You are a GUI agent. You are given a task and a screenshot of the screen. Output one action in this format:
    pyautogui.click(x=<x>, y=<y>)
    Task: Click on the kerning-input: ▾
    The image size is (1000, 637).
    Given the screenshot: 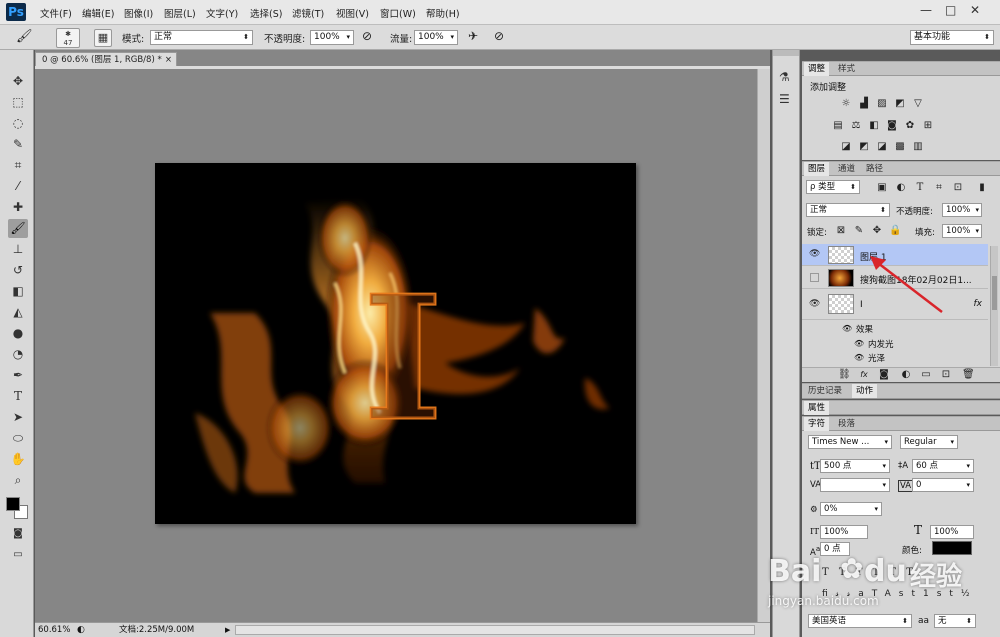 What is the action you would take?
    pyautogui.click(x=855, y=485)
    